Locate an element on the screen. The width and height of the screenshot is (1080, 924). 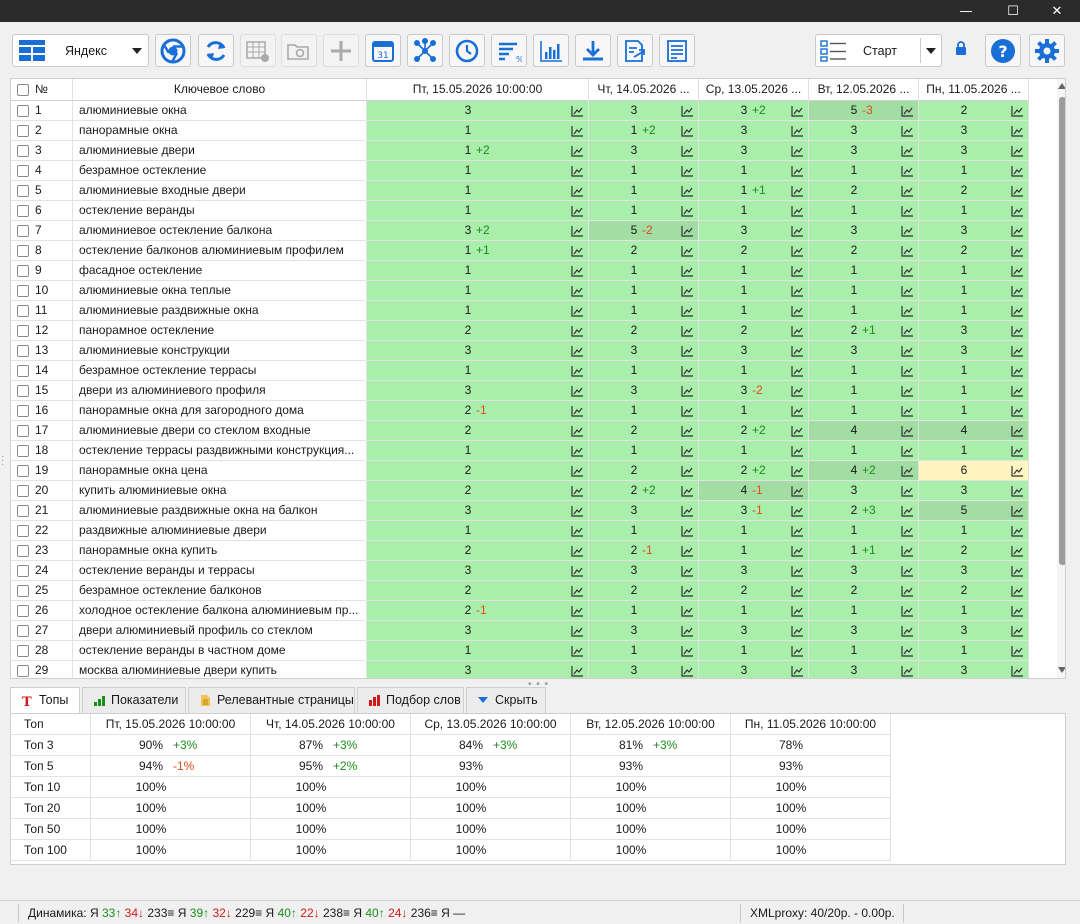
sort-percent-button: % is located at coordinates (509, 50).